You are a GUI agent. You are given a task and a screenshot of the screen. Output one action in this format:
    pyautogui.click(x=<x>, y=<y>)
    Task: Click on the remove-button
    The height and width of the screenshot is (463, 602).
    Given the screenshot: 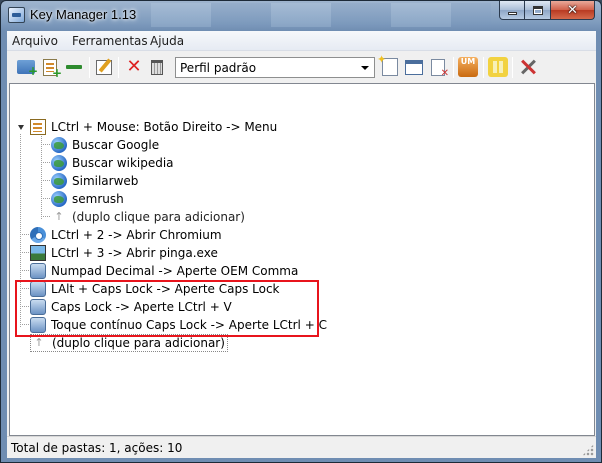 What is the action you would take?
    pyautogui.click(x=74, y=67)
    